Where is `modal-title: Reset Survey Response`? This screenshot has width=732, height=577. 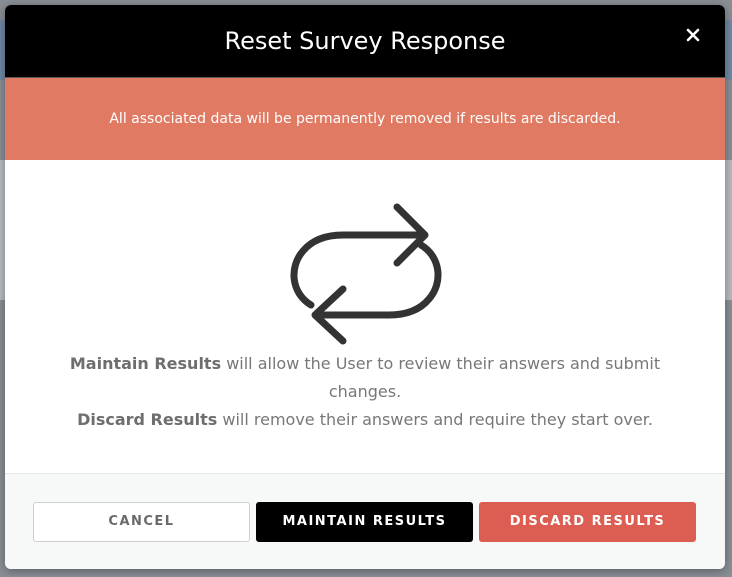 modal-title: Reset Survey Response is located at coordinates (365, 41).